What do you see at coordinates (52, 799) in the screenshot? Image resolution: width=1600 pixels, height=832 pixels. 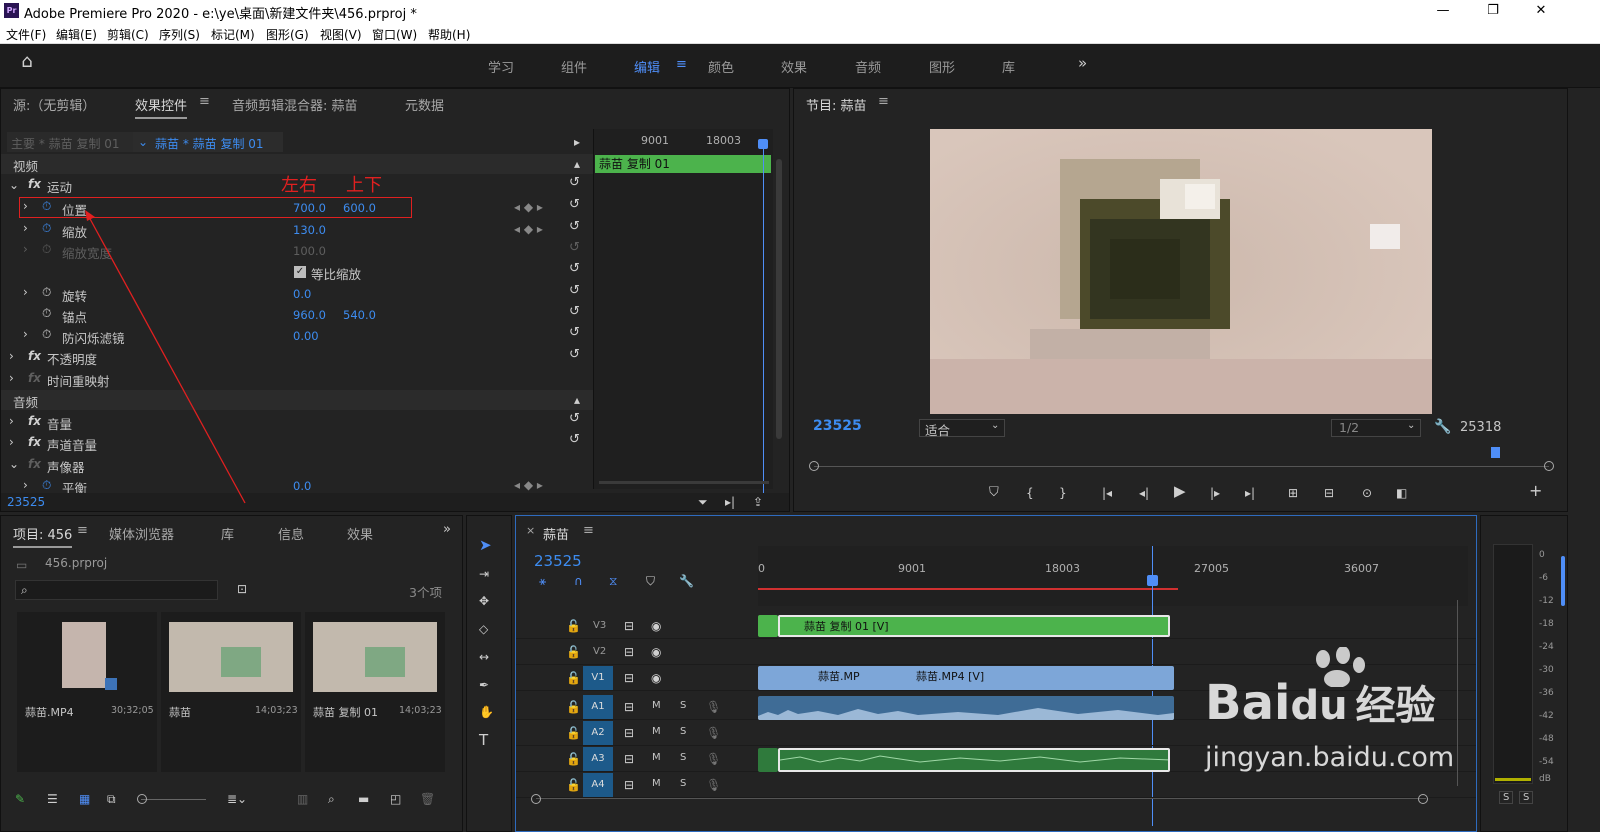 I see `list-view-icon: ☰` at bounding box center [52, 799].